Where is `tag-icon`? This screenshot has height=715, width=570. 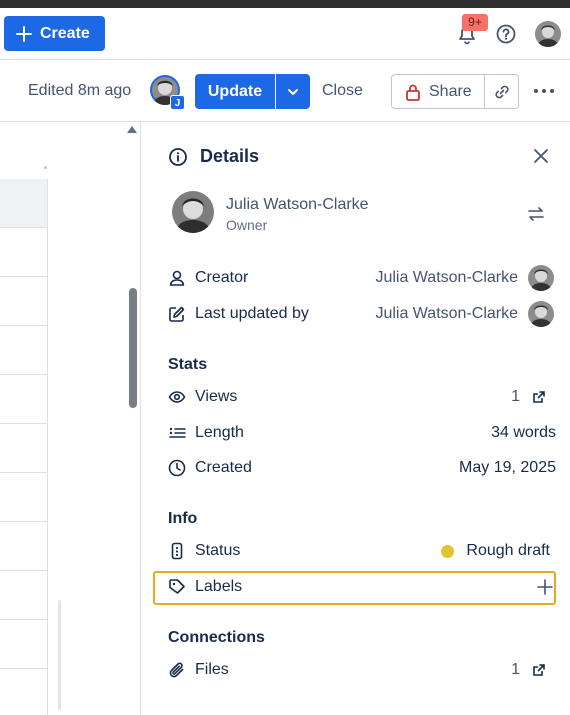
tag-icon is located at coordinates (177, 587).